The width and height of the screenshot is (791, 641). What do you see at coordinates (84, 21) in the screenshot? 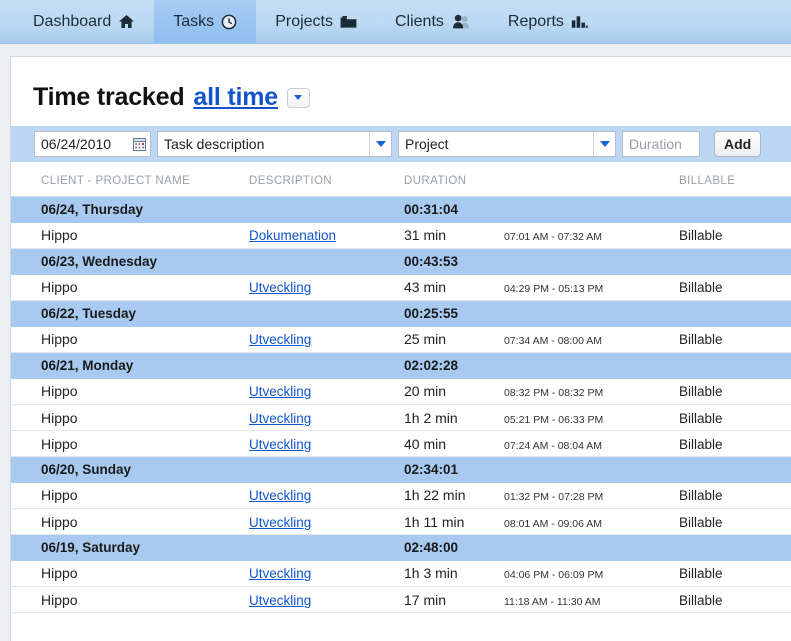
I see `nav-tab-dashboard: Dashboard` at bounding box center [84, 21].